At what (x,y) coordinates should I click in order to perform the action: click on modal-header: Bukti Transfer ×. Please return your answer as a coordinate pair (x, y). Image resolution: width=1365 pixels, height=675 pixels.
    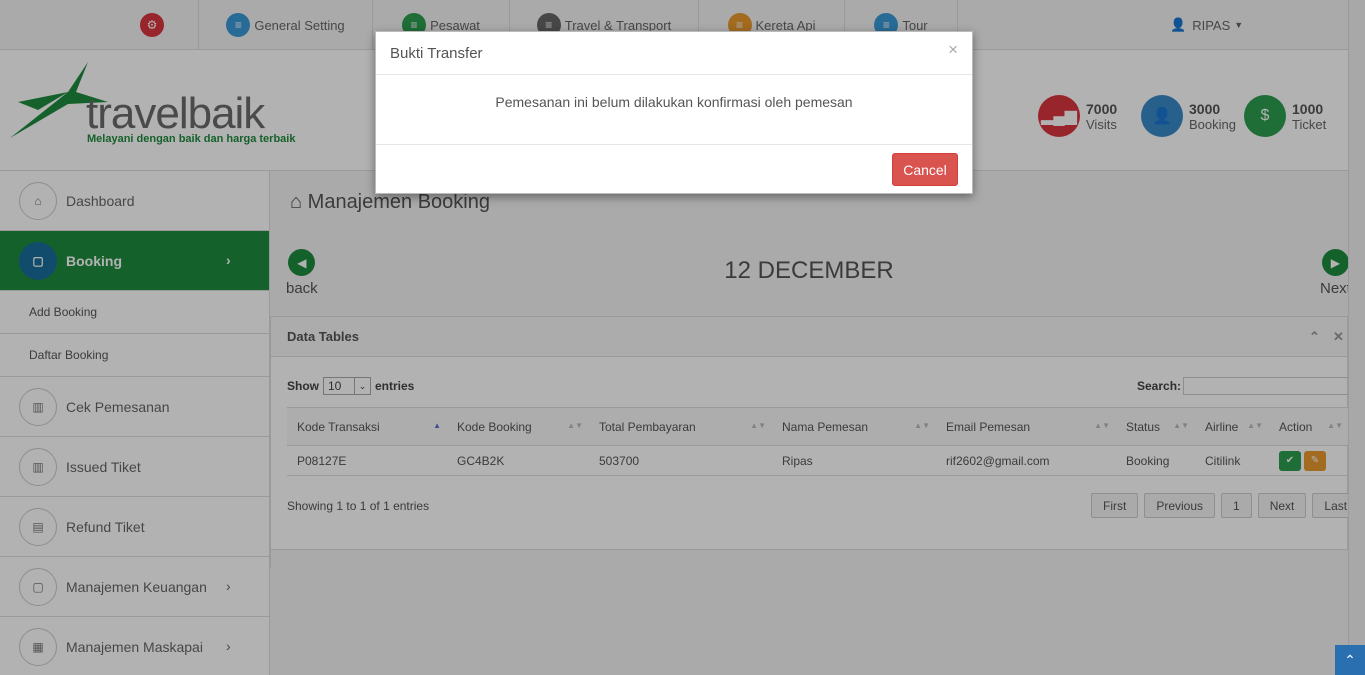
    Looking at the image, I should click on (674, 53).